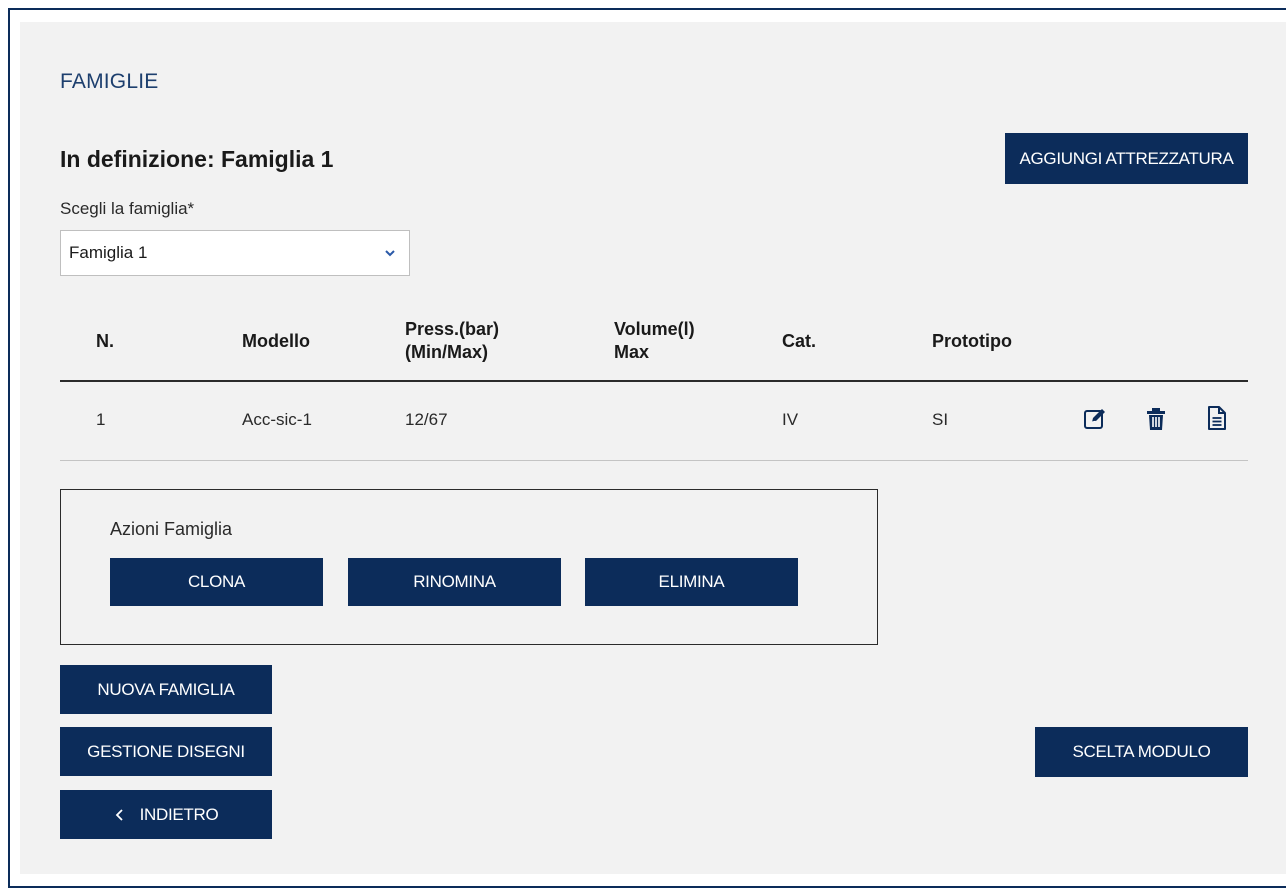 The width and height of the screenshot is (1286, 888). What do you see at coordinates (197, 159) in the screenshot?
I see `page-title: In definizione: Famiglia 1` at bounding box center [197, 159].